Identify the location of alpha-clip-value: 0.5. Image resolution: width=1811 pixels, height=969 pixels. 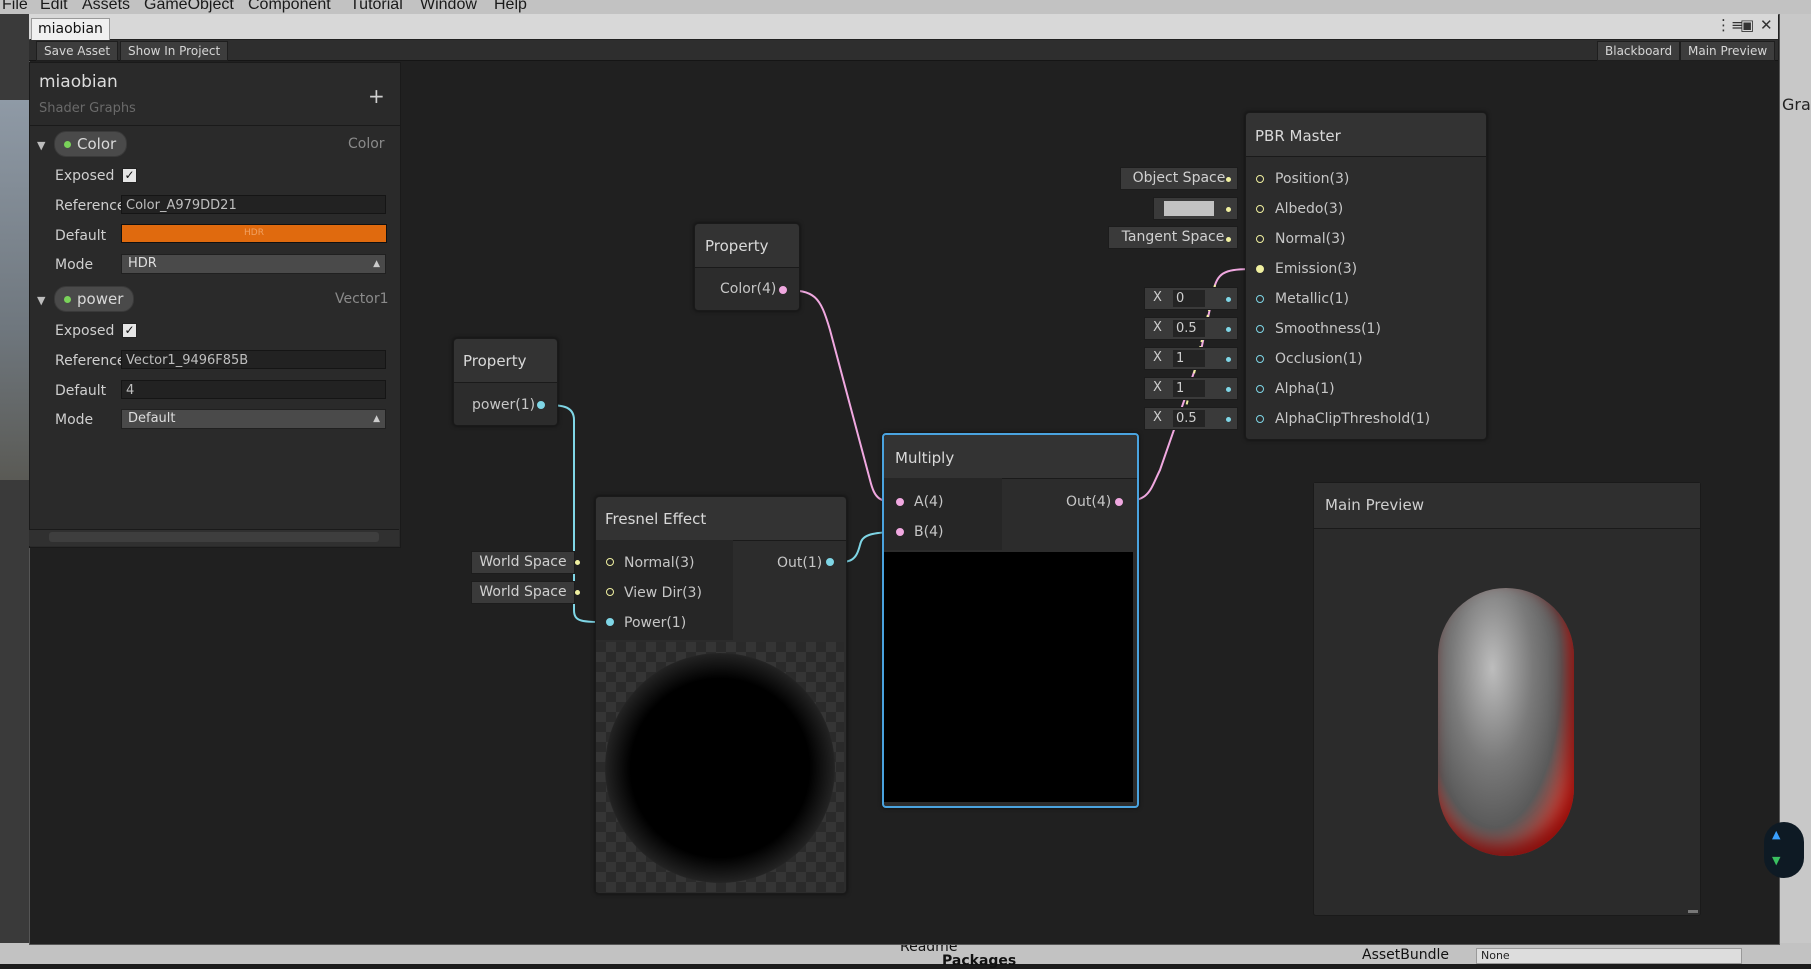
(1189, 418).